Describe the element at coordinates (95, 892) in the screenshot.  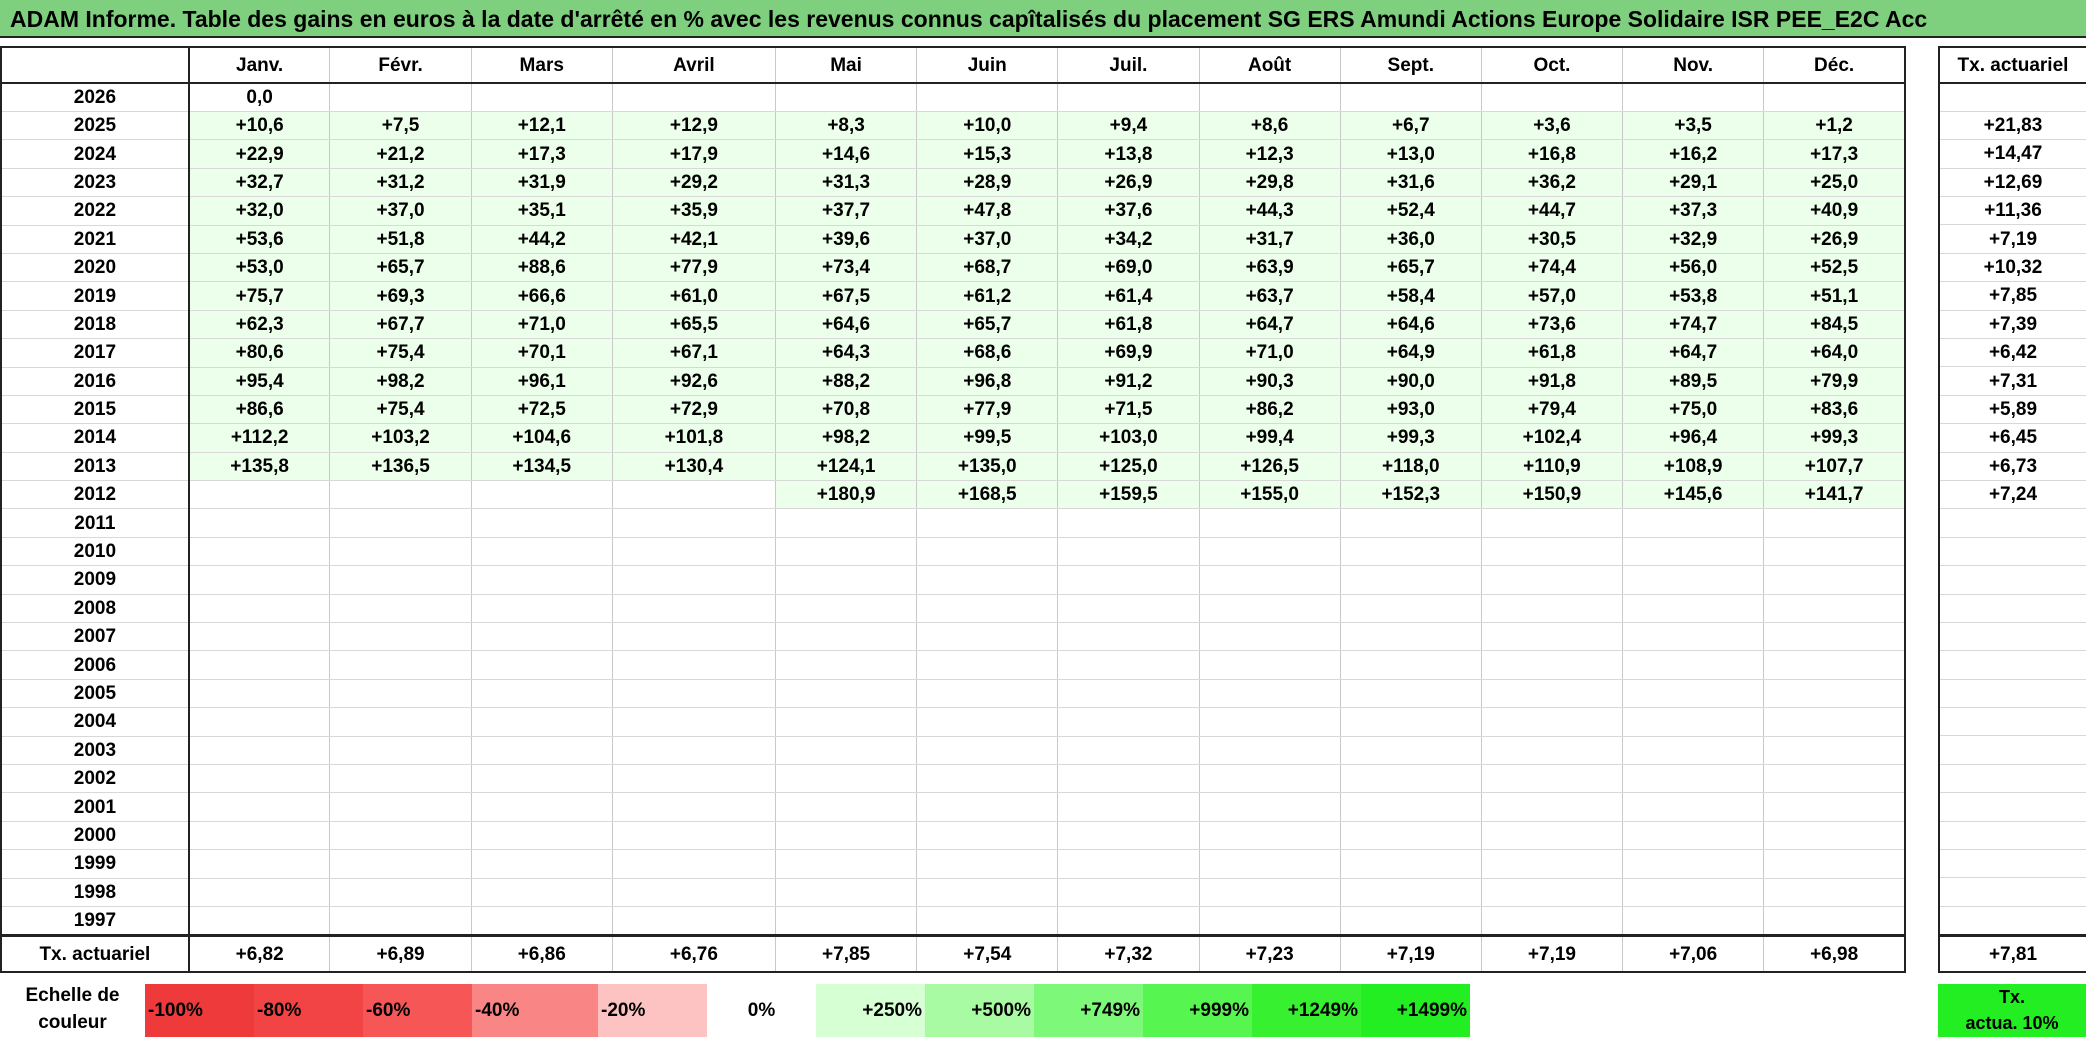
I see `year-cell: 1998` at that location.